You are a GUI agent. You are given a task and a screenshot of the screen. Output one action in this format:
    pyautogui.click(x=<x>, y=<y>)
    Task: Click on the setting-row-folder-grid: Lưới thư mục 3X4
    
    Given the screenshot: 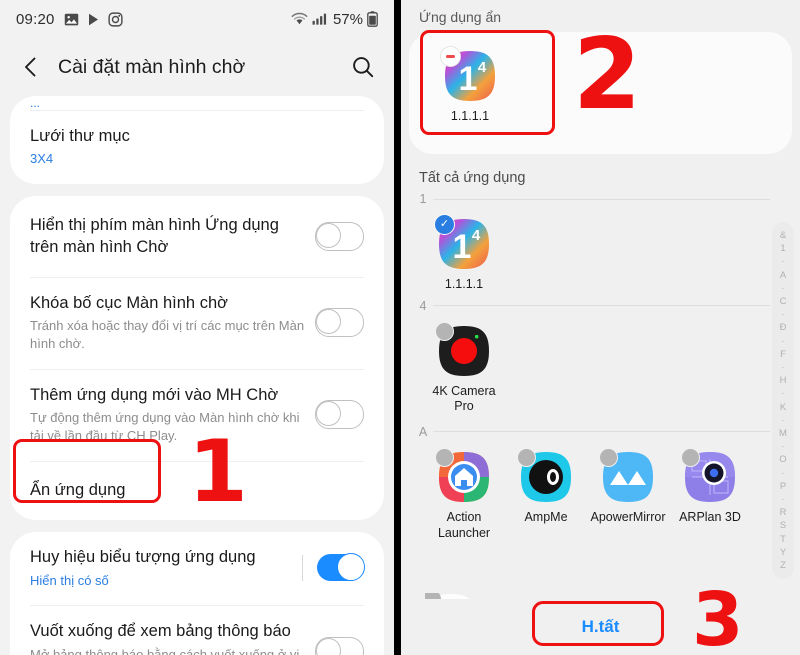 What is the action you would take?
    pyautogui.click(x=197, y=147)
    